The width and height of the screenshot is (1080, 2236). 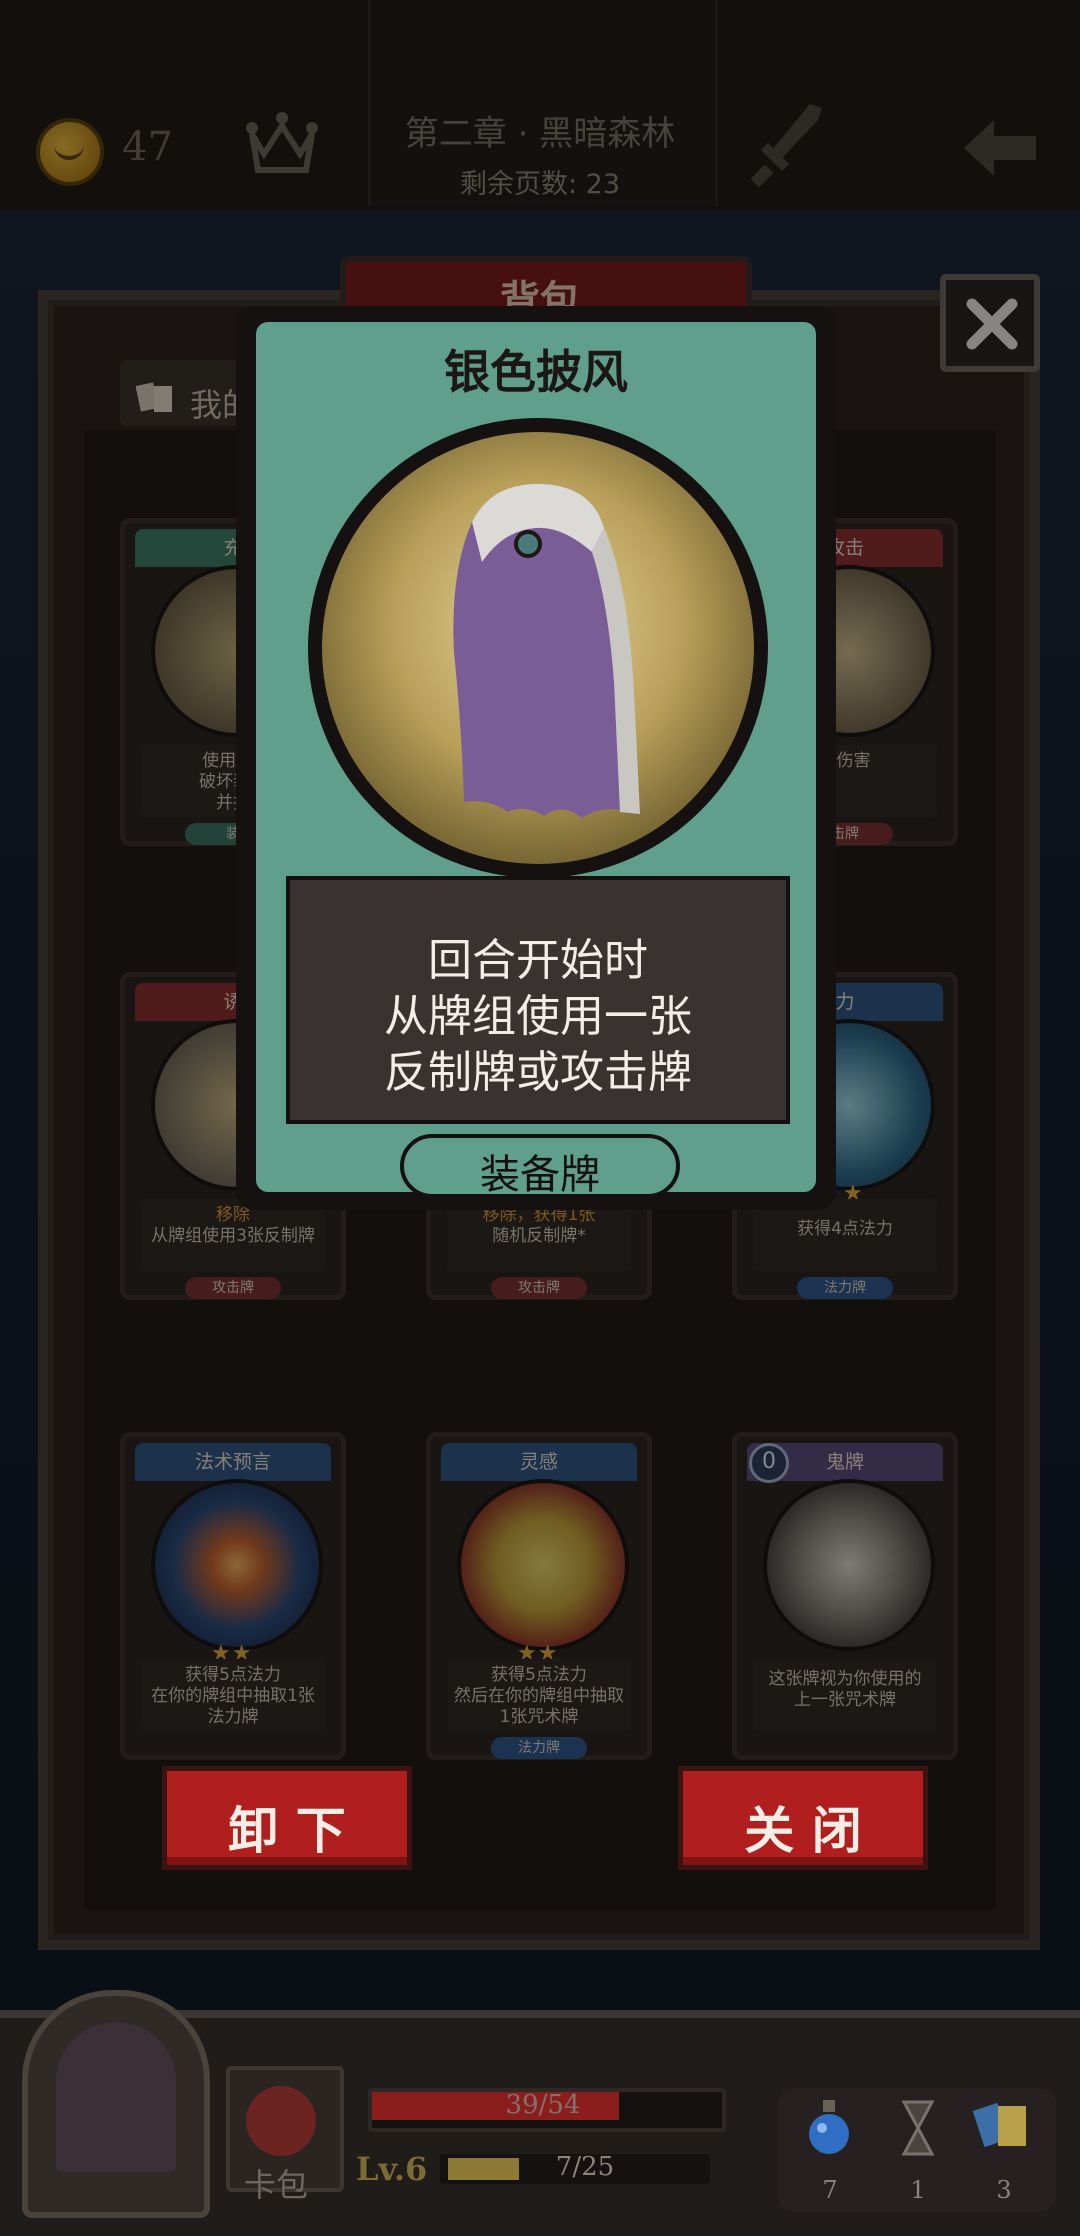 I want to click on xp-bar-fill, so click(x=483, y=2169).